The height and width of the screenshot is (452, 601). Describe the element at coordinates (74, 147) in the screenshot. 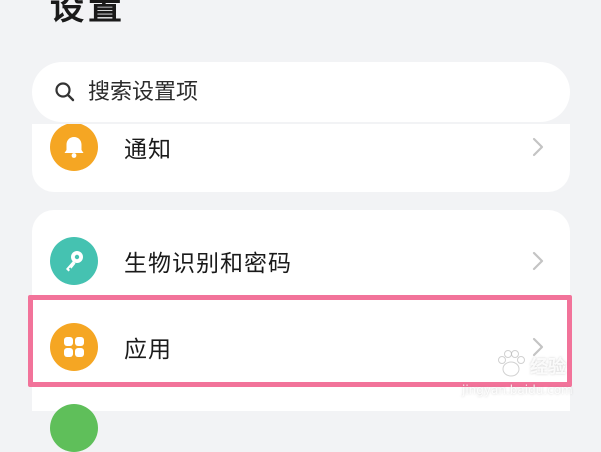

I see `bell-icon` at that location.